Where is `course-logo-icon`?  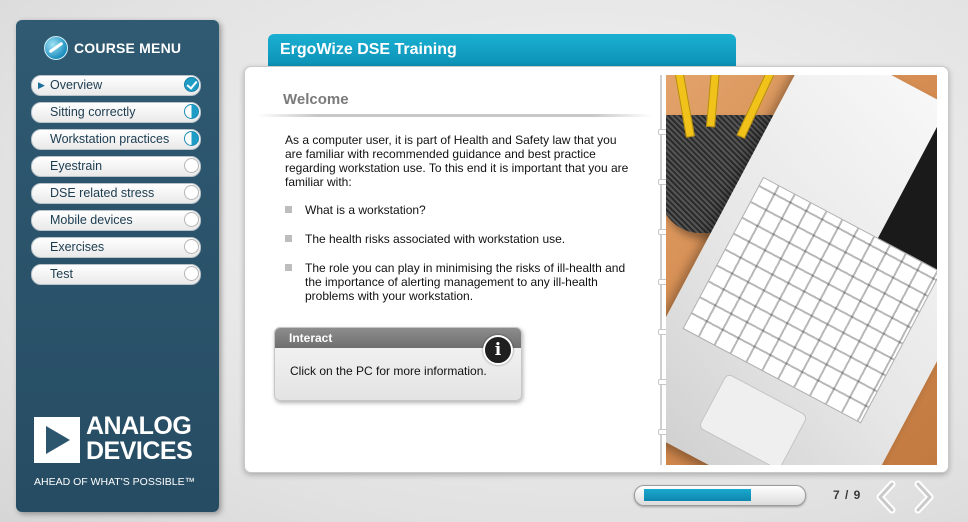
course-logo-icon is located at coordinates (56, 48).